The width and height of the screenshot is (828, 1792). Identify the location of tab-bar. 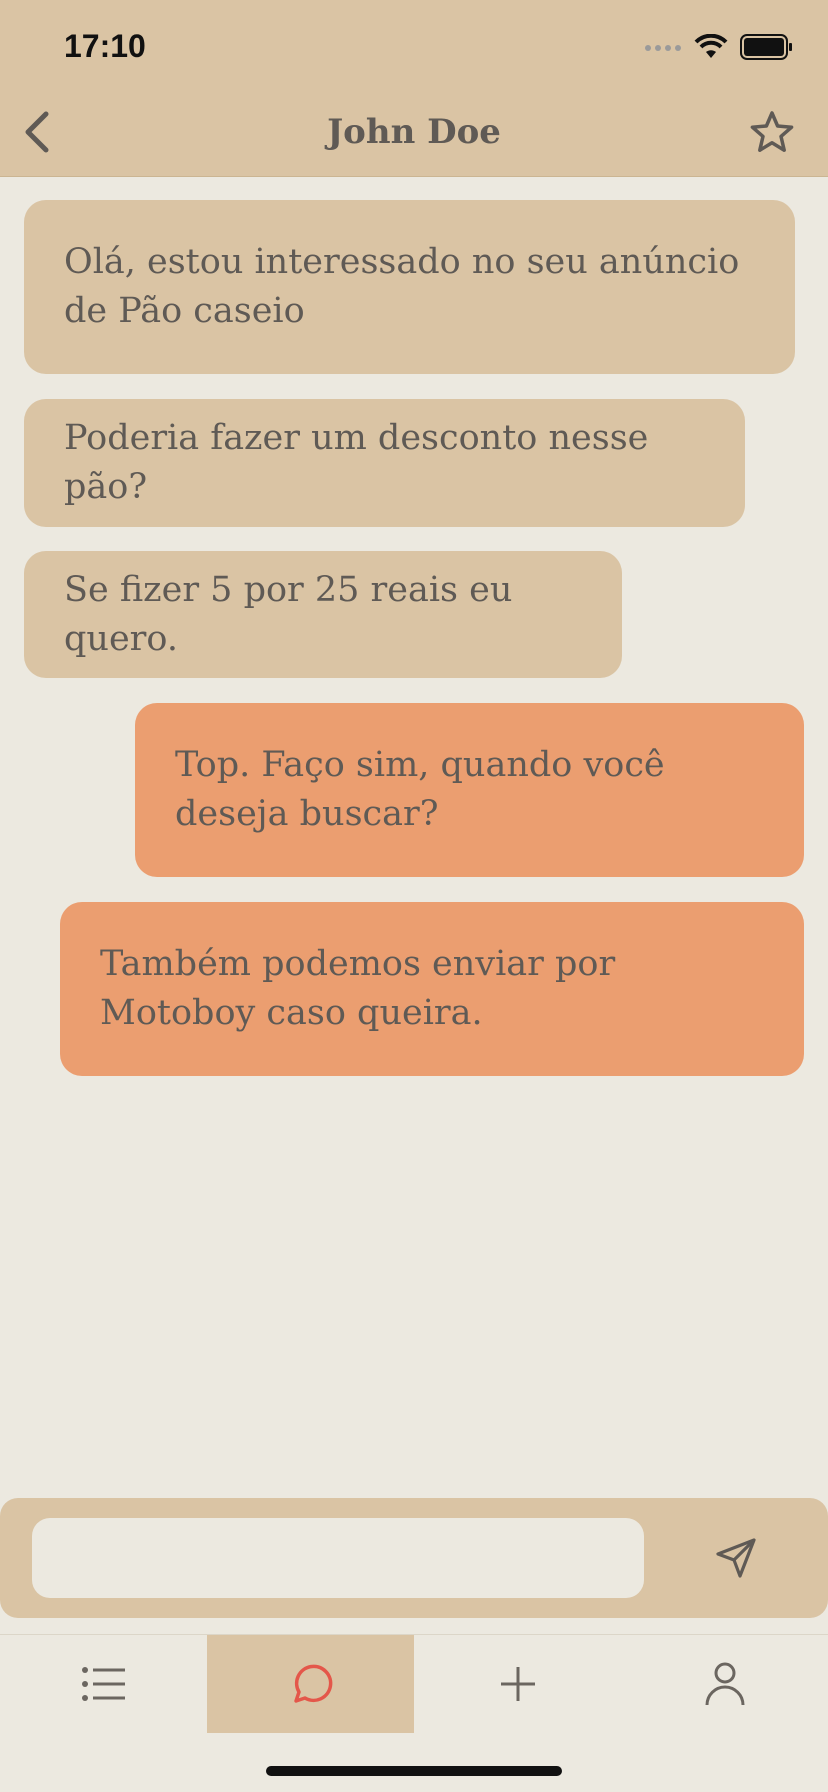
(414, 1683).